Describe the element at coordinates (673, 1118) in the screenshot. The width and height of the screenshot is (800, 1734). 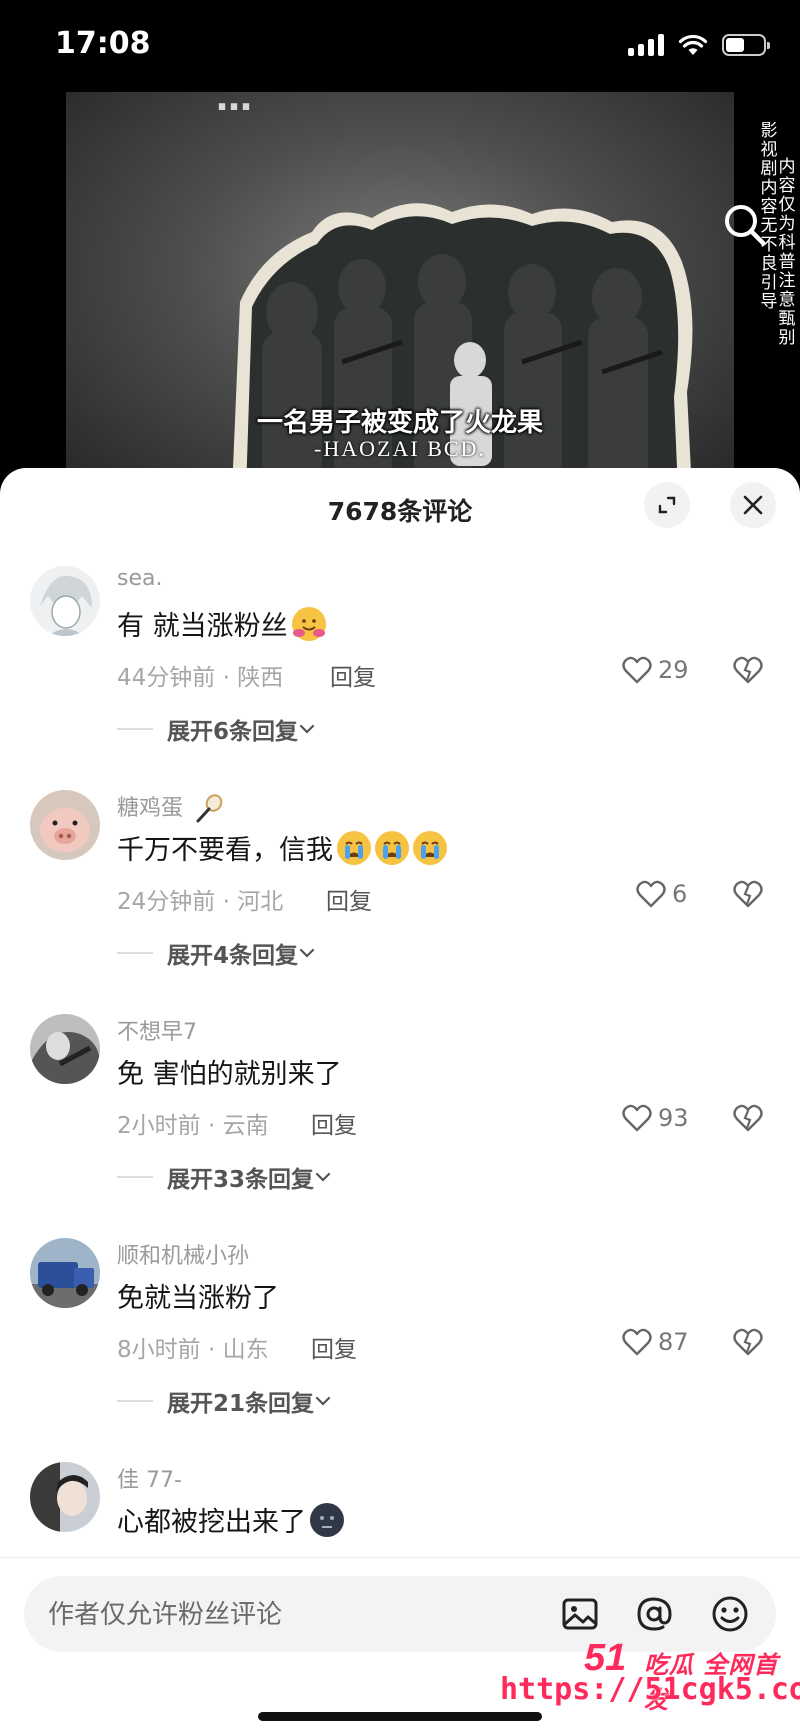
I see `like-count: 93` at that location.